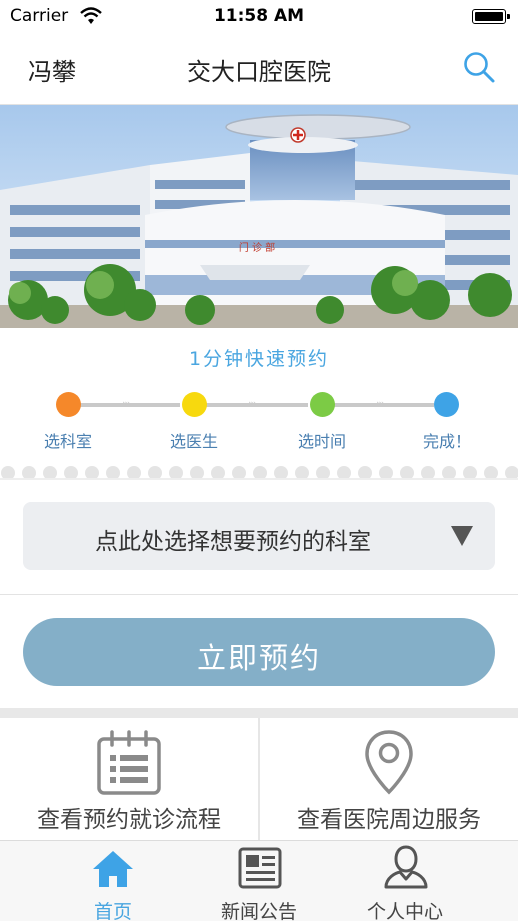 This screenshot has width=518, height=924. Describe the element at coordinates (259, 420) in the screenshot. I see `booking-steps: ››› ››› ››› 选科室 选医生 选时间 完成！` at that location.